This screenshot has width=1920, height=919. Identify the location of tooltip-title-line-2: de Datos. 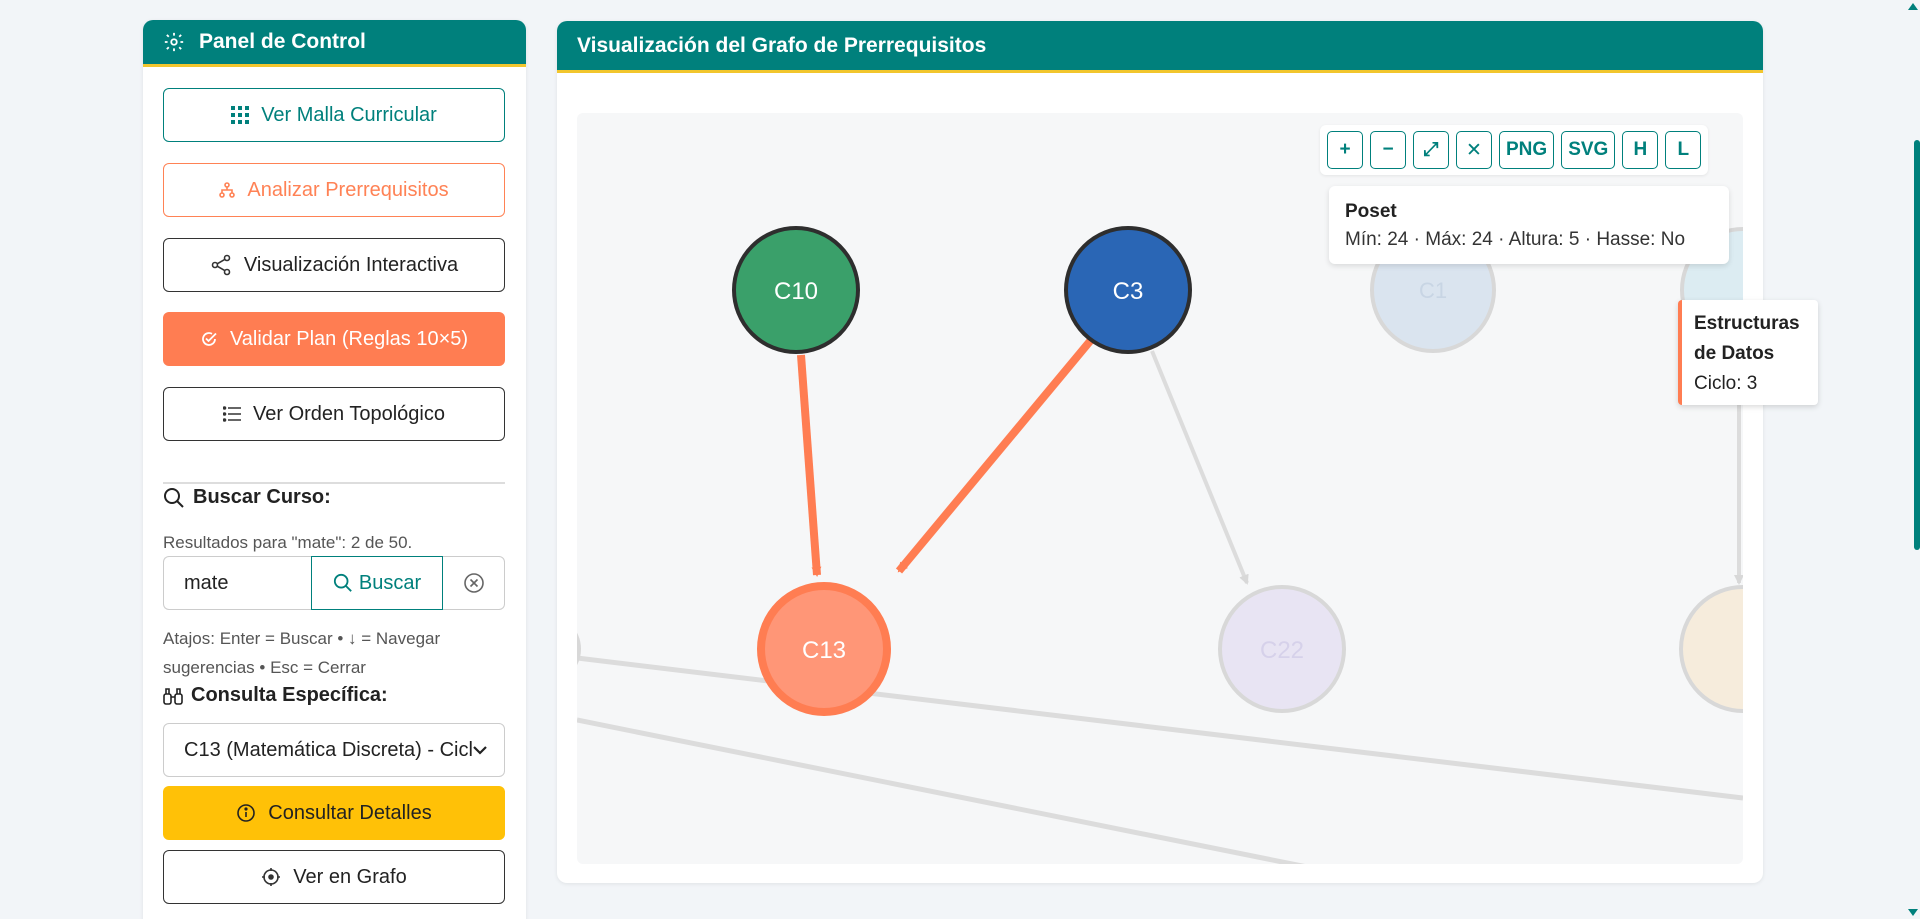
(1734, 353).